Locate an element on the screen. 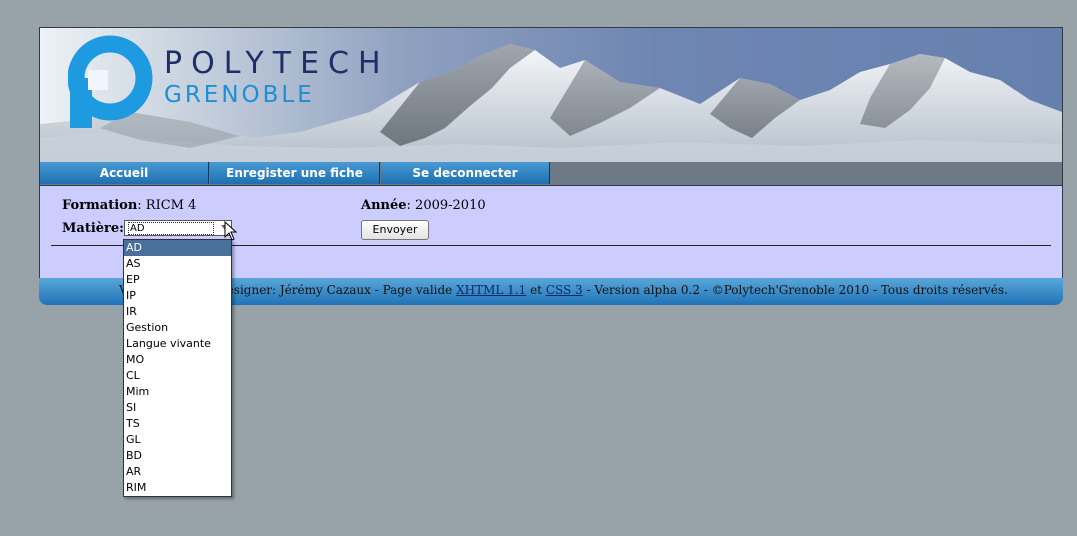 The image size is (1077, 536). dropdown-option: TS is located at coordinates (177, 424).